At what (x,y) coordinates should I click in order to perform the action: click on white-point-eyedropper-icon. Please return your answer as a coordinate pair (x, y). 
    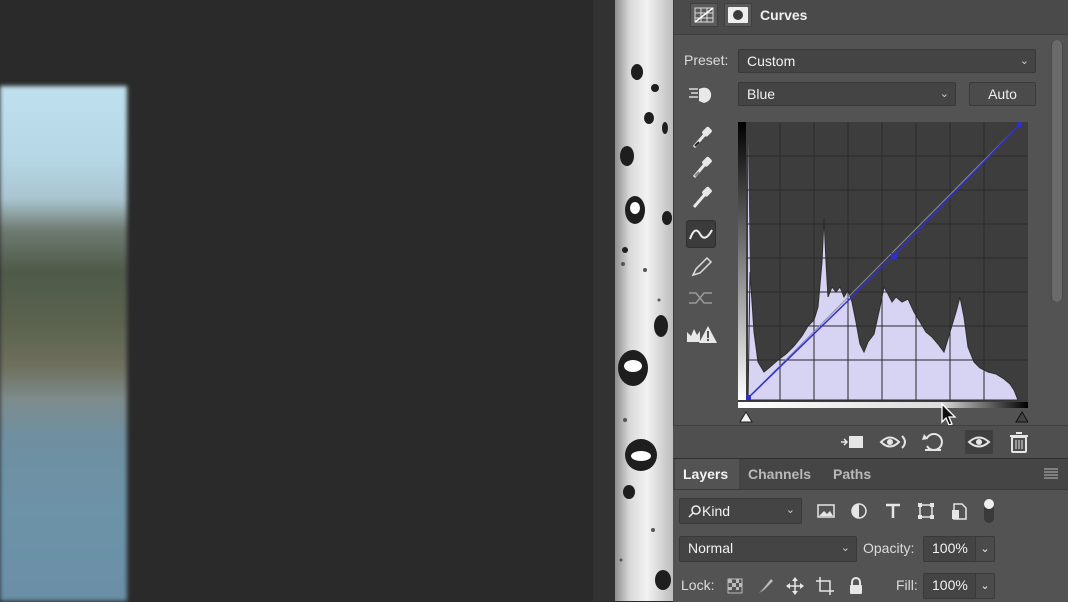
    Looking at the image, I should click on (702, 197).